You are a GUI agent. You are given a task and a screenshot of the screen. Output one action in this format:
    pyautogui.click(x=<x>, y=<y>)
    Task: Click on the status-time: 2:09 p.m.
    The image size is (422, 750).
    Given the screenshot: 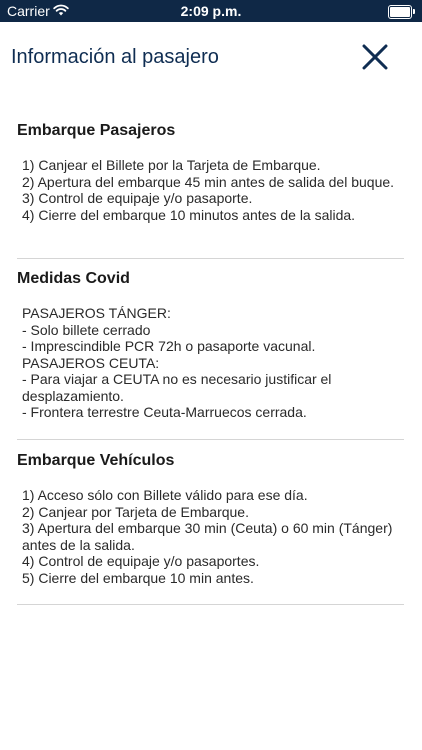 What is the action you would take?
    pyautogui.click(x=211, y=11)
    